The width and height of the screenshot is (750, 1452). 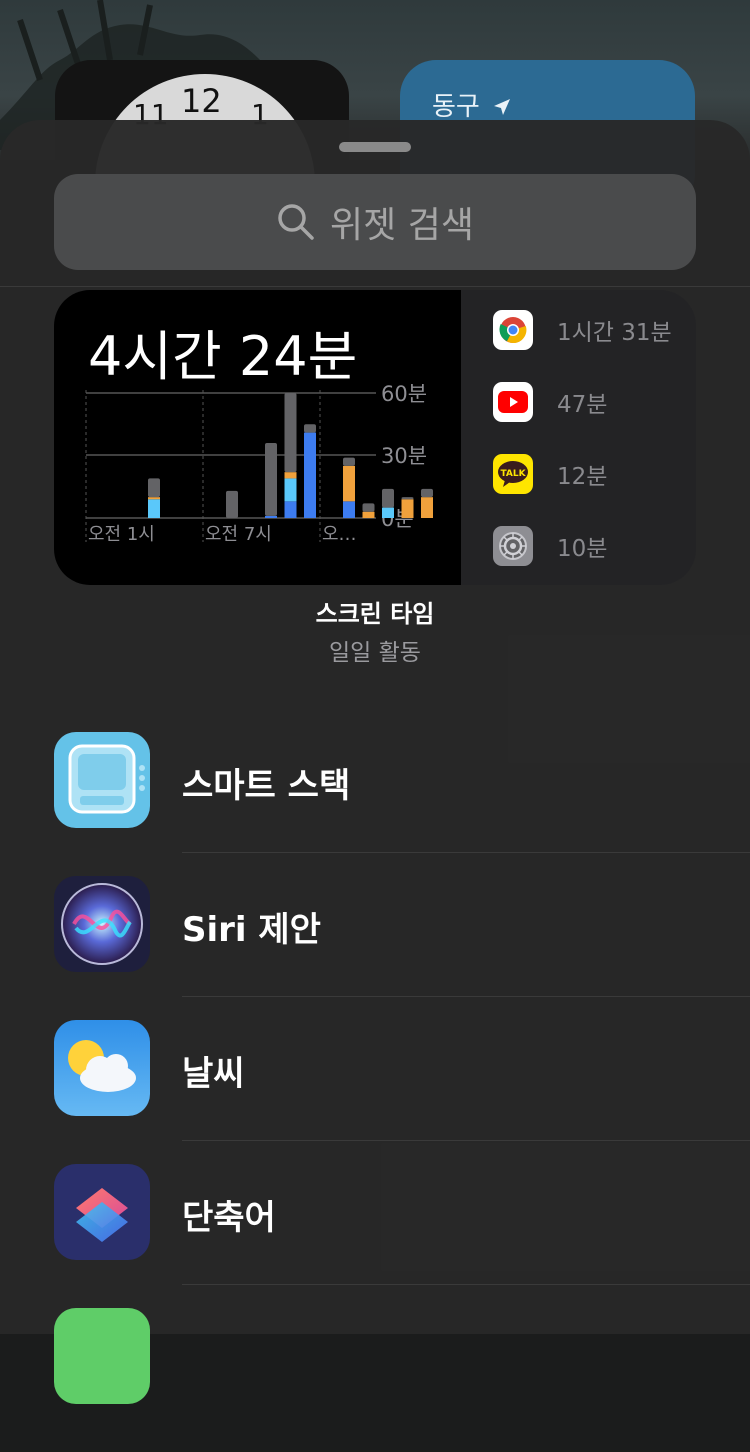 What do you see at coordinates (102, 1212) in the screenshot?
I see `shortcuts-icon` at bounding box center [102, 1212].